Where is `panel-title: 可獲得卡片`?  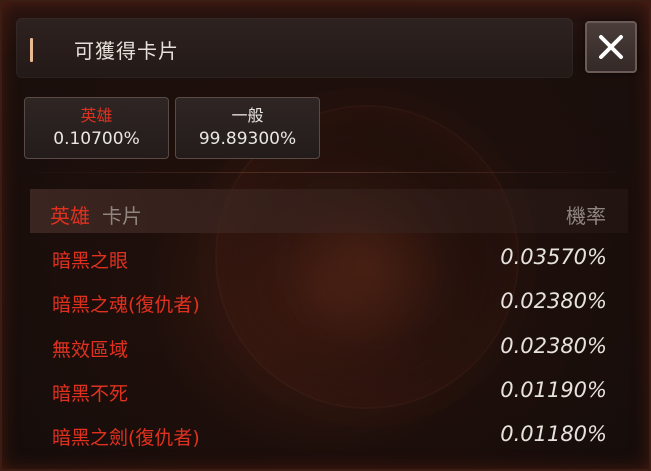 panel-title: 可獲得卡片 is located at coordinates (126, 51).